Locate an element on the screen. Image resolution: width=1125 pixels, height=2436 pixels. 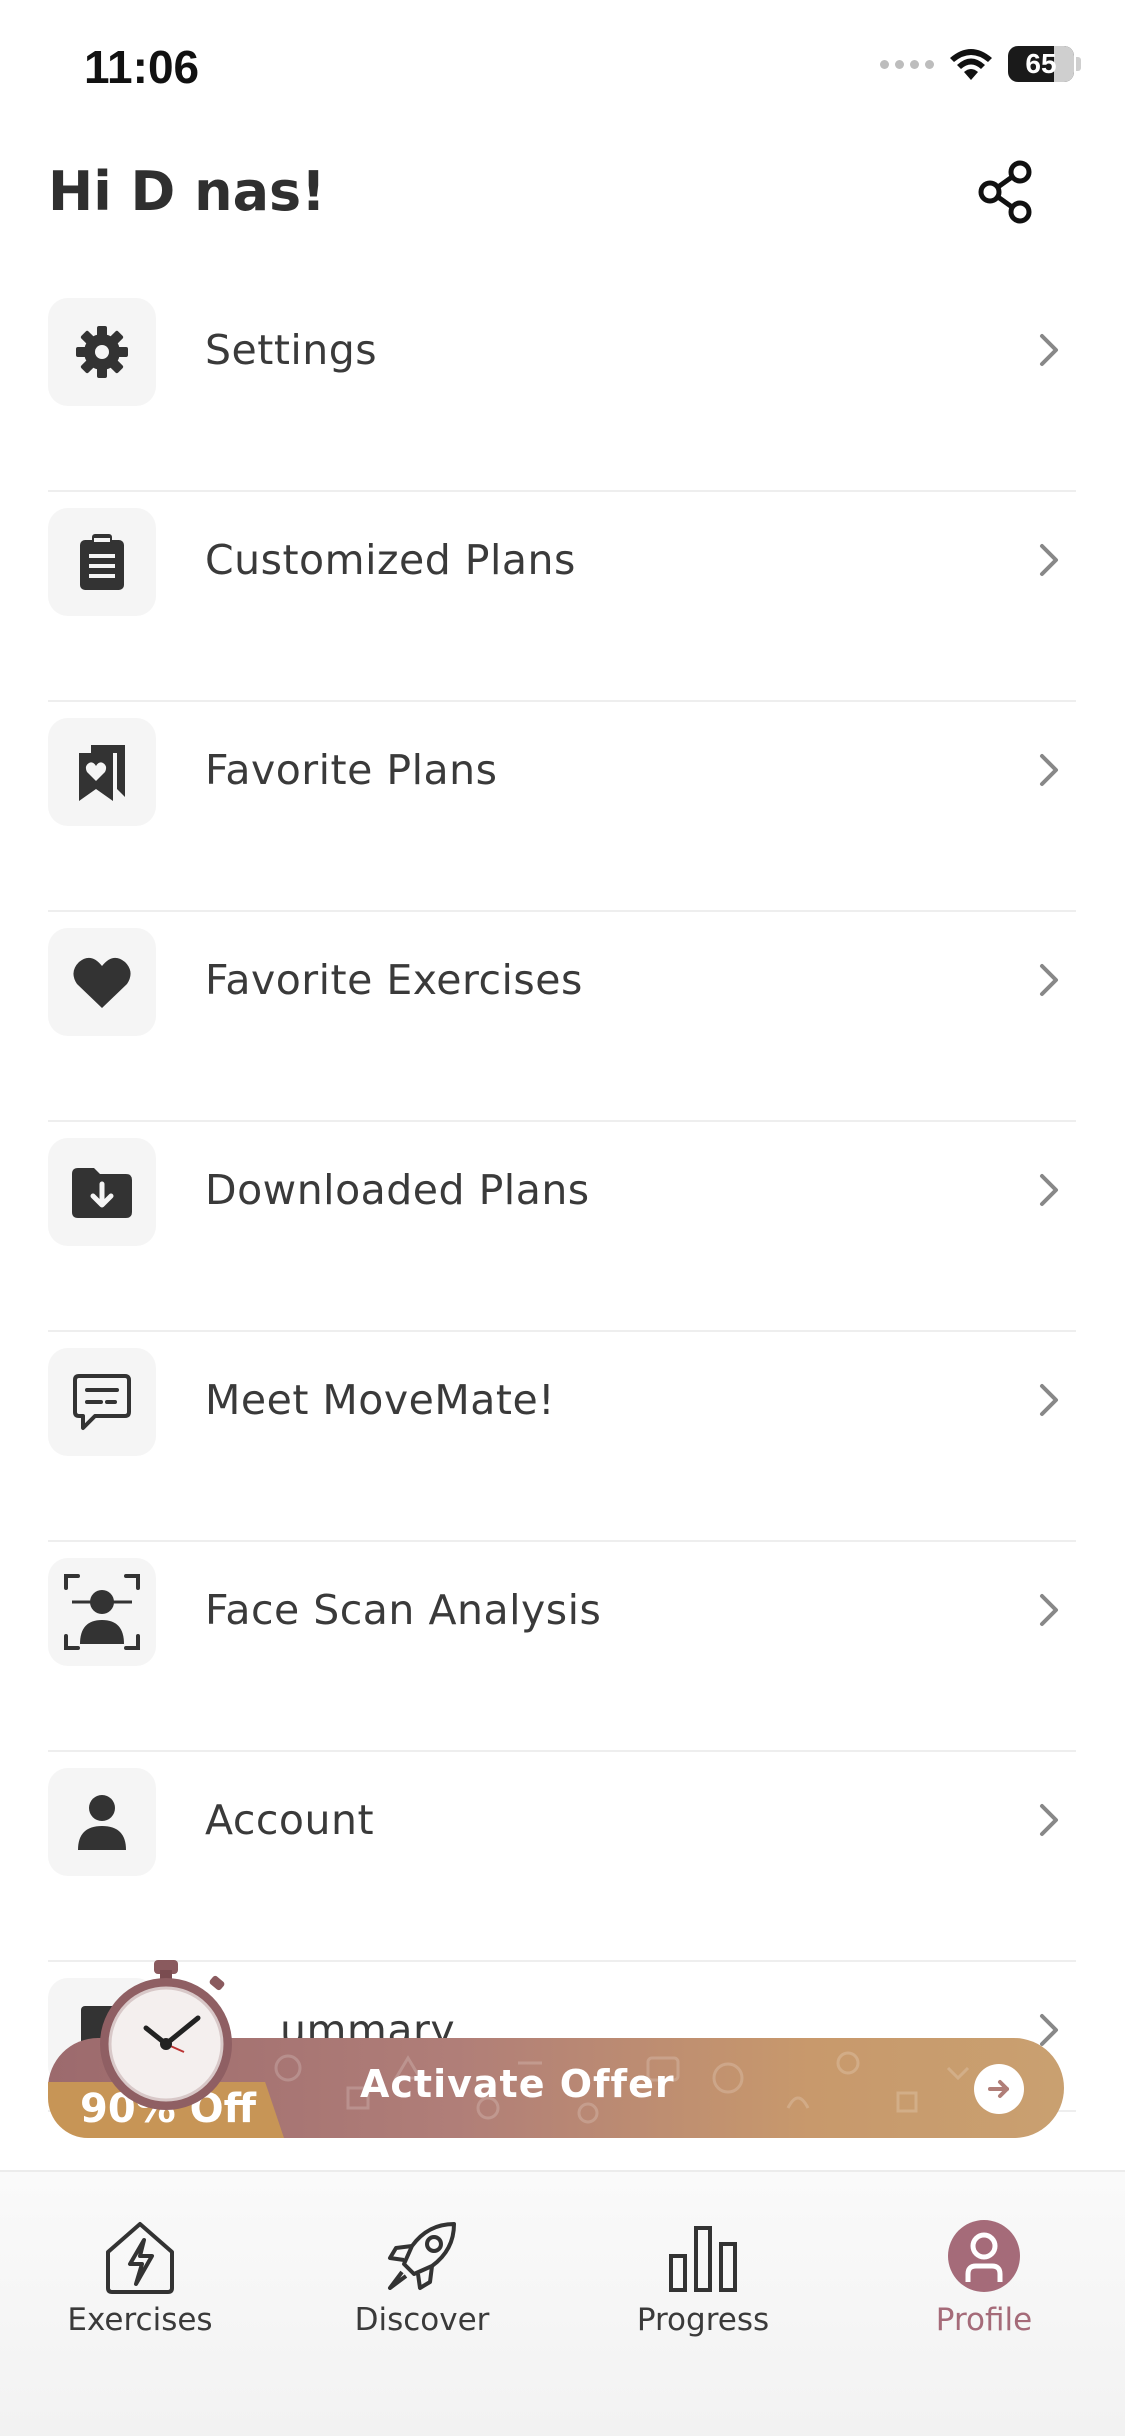
battery-icon: 65 is located at coordinates (1041, 64).